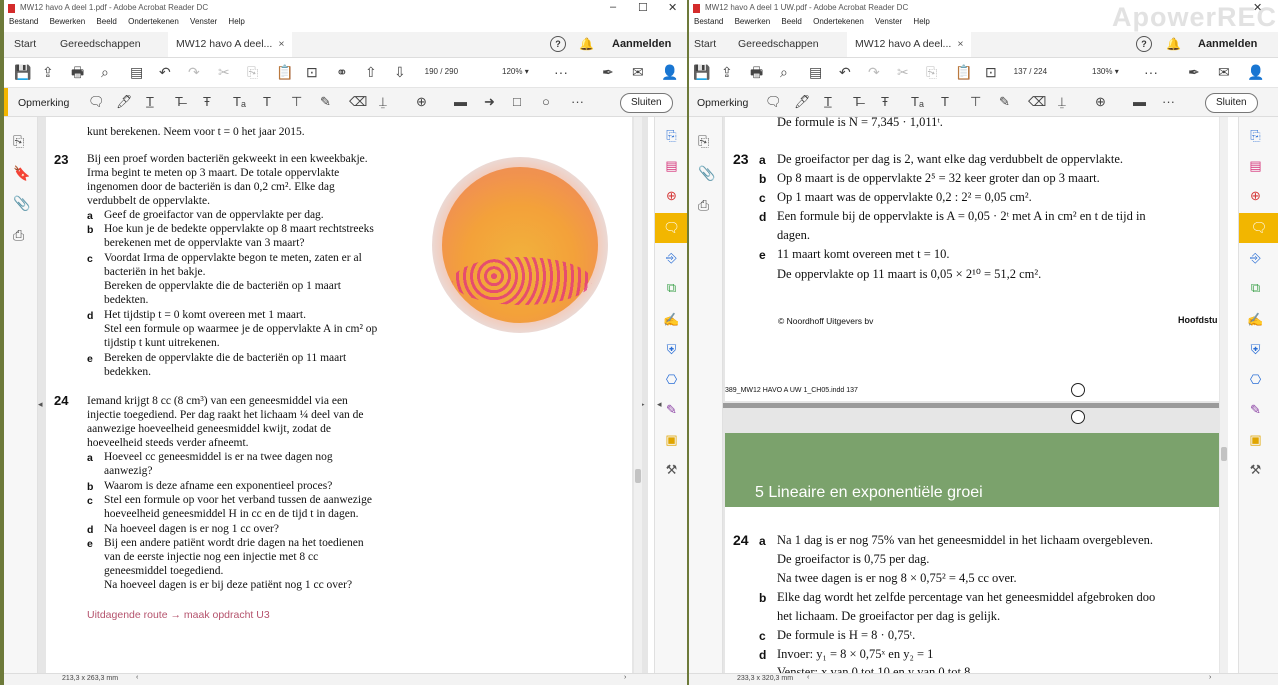 Image resolution: width=1278 pixels, height=685 pixels. Describe the element at coordinates (179, 102) in the screenshot. I see `strikethrough-icon: T̶` at that location.